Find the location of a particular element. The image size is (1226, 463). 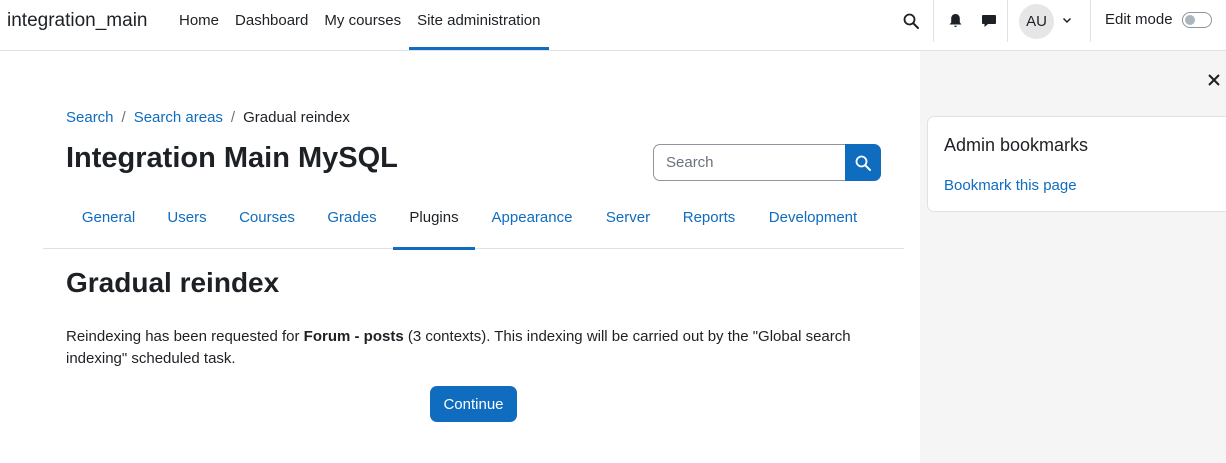

nav-dashboard: Dashboard is located at coordinates (271, 25).